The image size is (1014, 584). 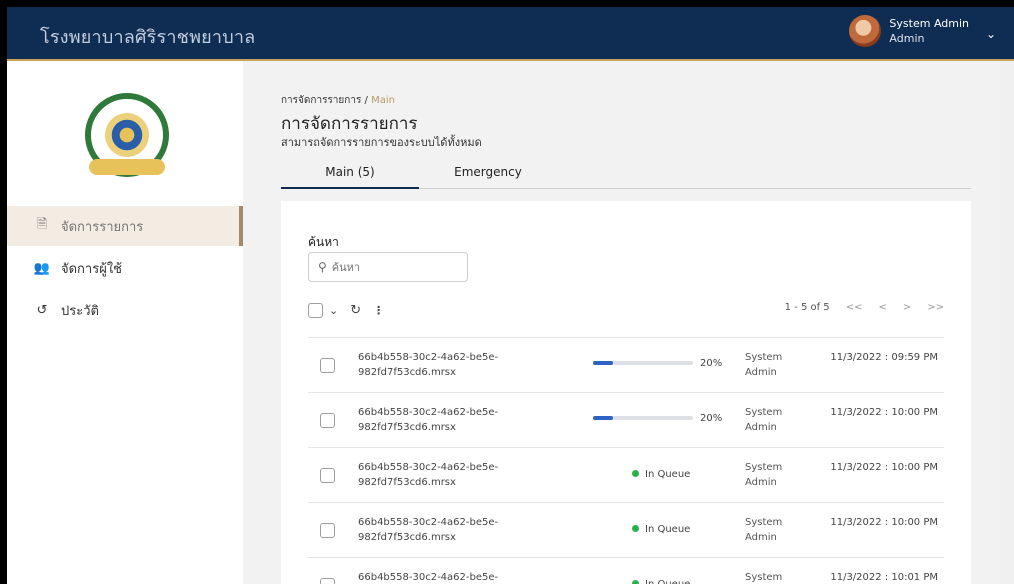 What do you see at coordinates (125, 268) in the screenshot?
I see `sidebar-item-manage-users: 👥 จัดการผู้ใช้` at bounding box center [125, 268].